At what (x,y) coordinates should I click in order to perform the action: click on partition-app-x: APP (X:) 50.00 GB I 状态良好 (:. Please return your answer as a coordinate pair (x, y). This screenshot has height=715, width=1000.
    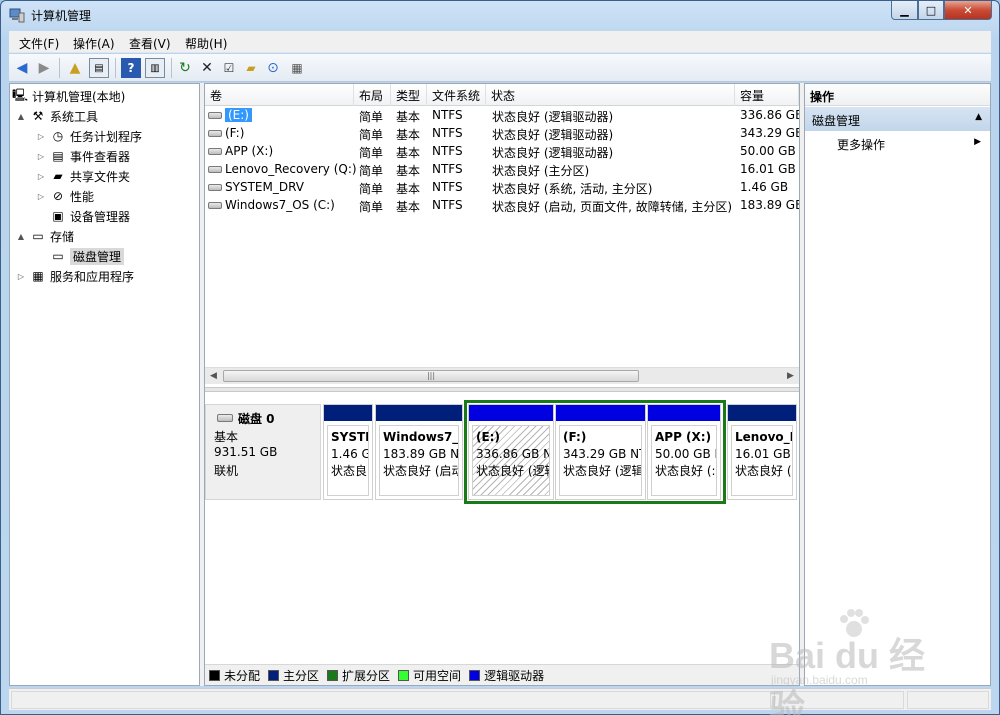
    Looking at the image, I should click on (684, 452).